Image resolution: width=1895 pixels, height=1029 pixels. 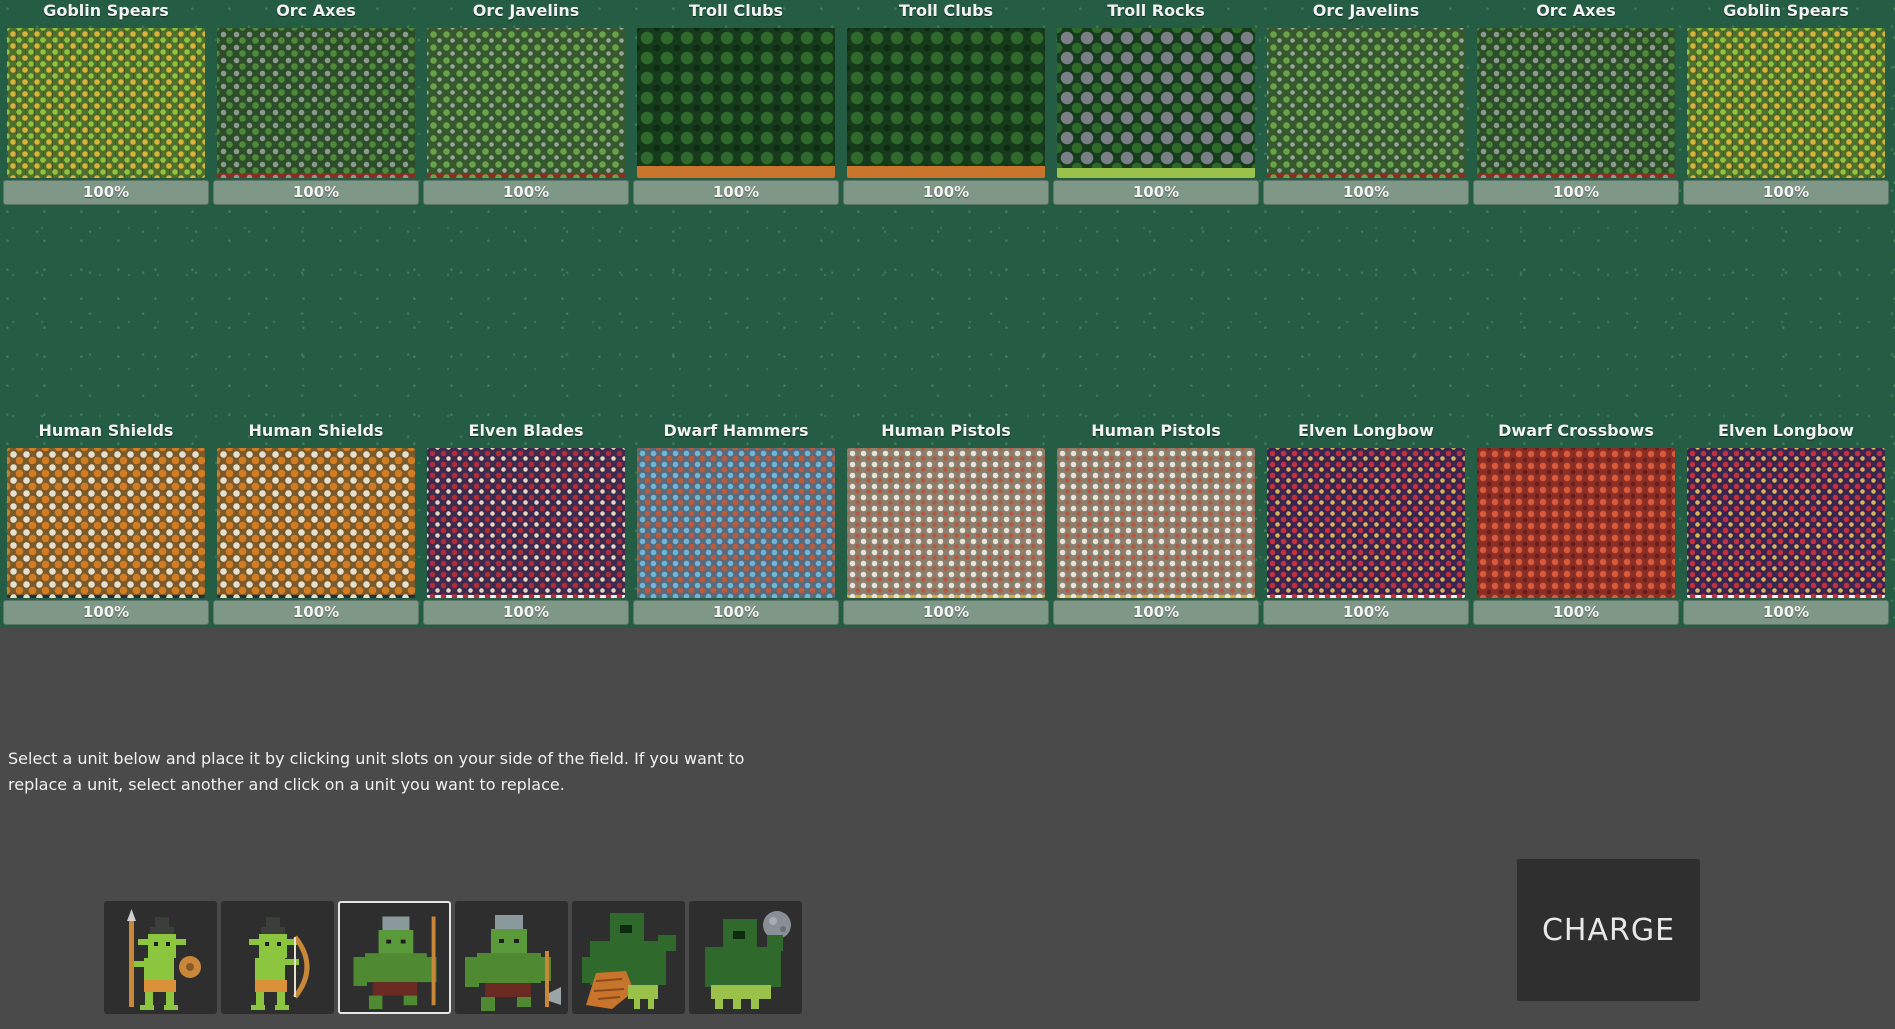 I want to click on select-orc-javelin, so click(x=394, y=957).